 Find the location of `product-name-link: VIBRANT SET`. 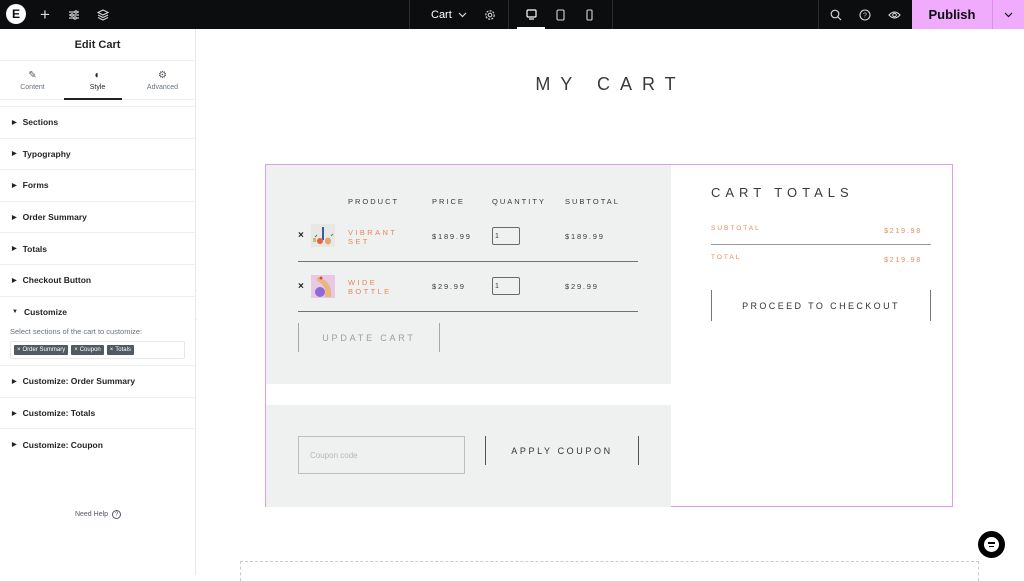

product-name-link: VIBRANT SET is located at coordinates (372, 237).